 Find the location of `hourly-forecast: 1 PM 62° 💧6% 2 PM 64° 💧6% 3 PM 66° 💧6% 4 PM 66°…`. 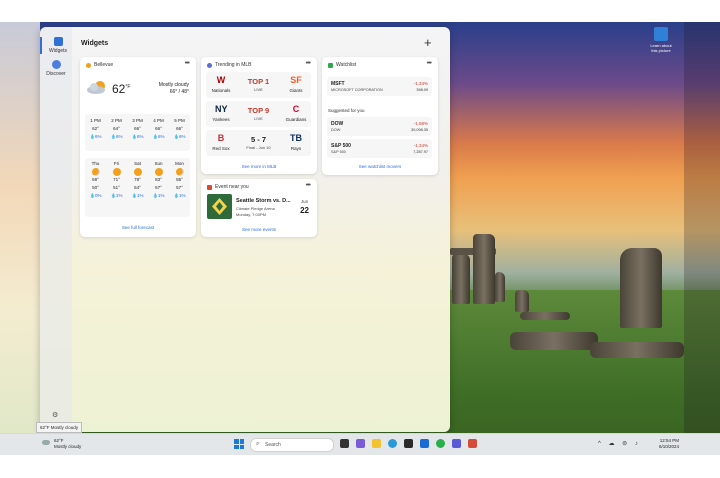

hourly-forecast: 1 PM 62° 💧6% 2 PM 64° 💧6% 3 PM 66° 💧6% 4 PM 66°… is located at coordinates (137, 132).